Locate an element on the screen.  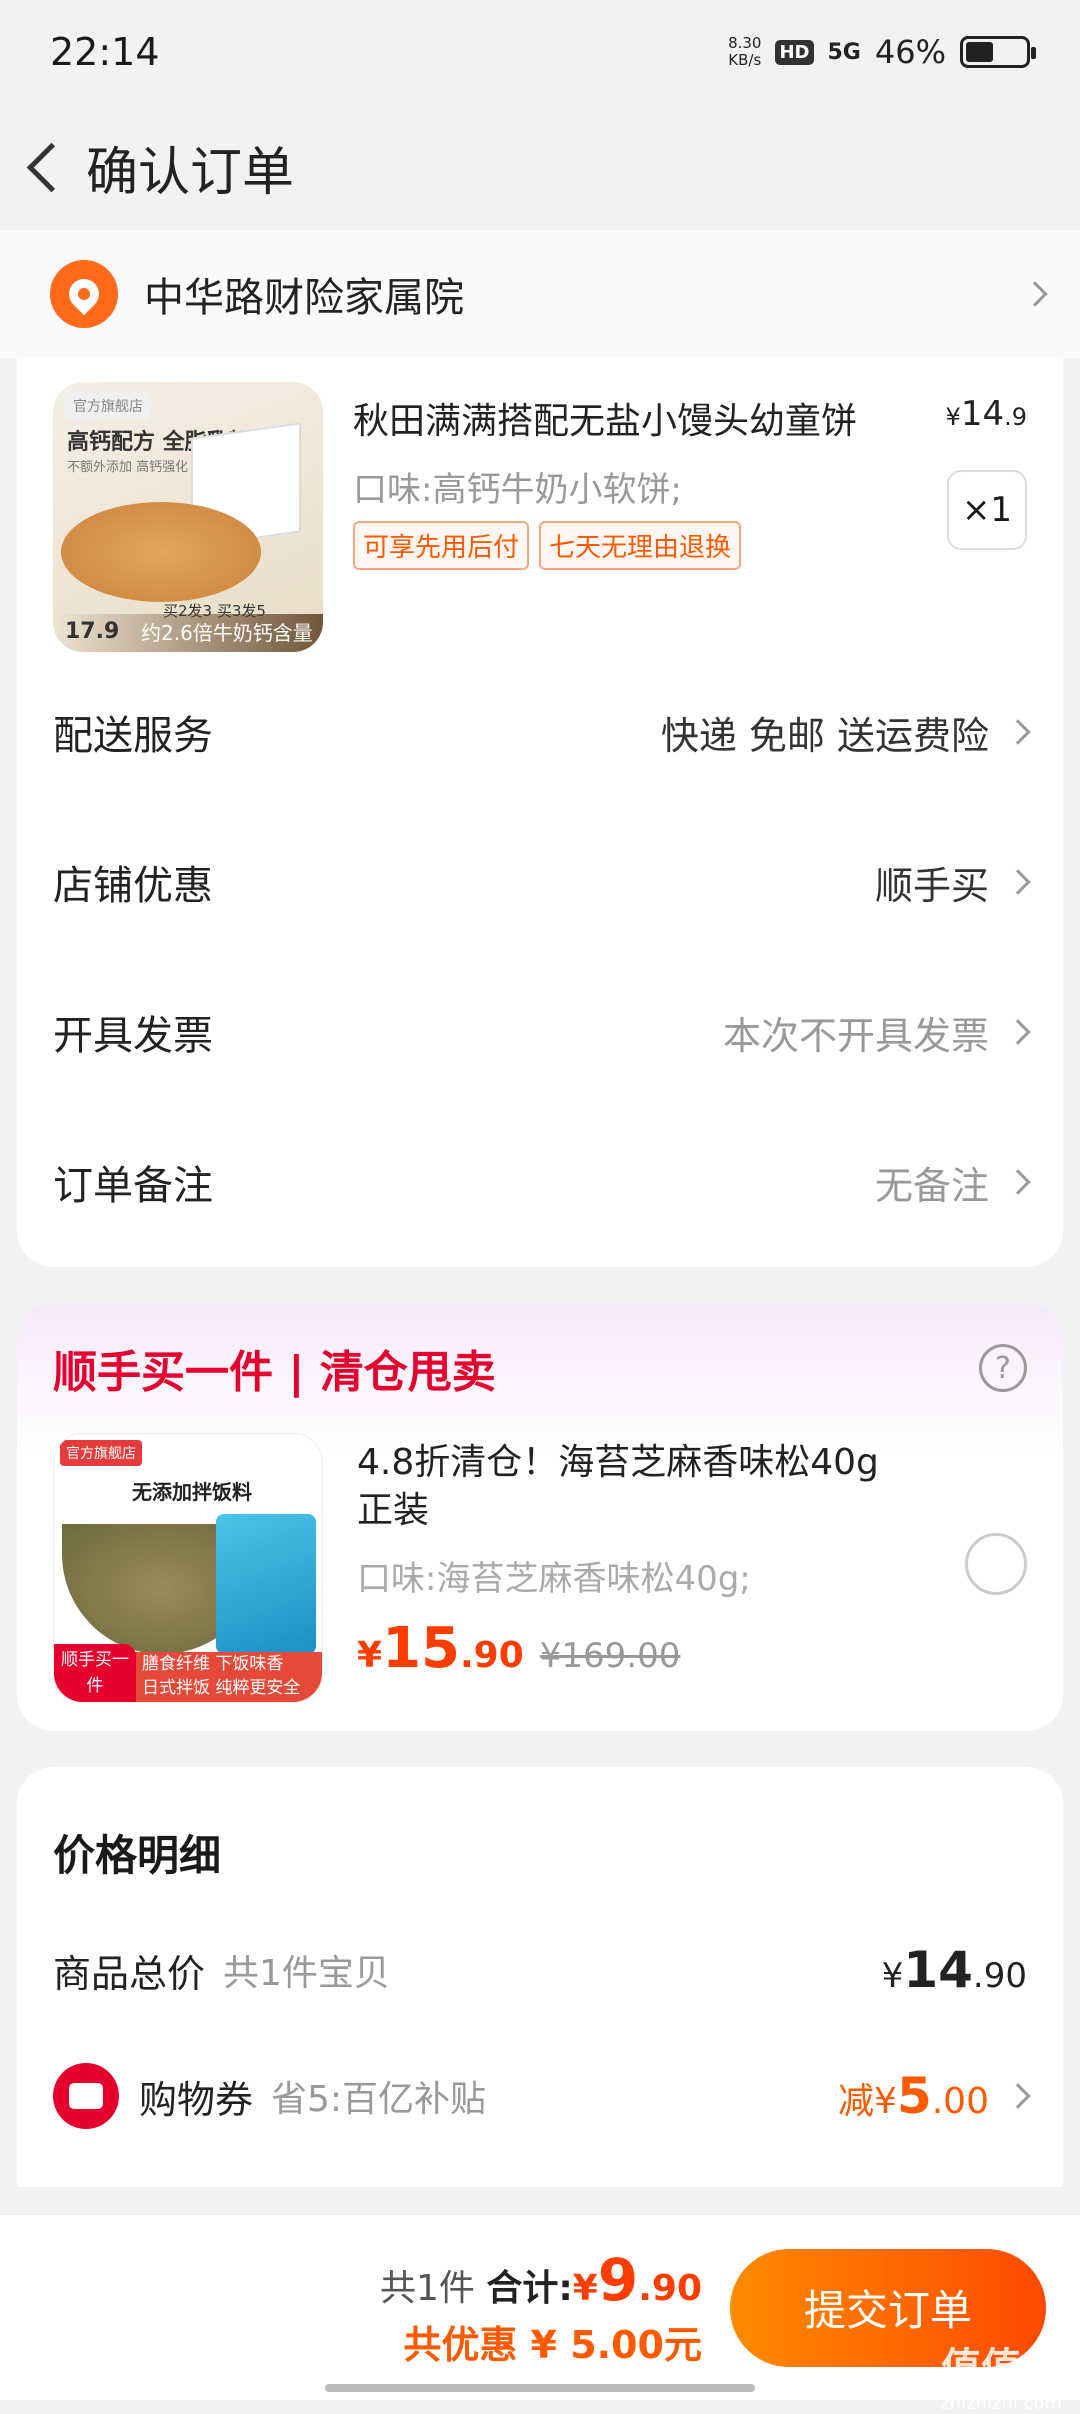
delivery-row: 配送服务 快递 免邮 送运费险 is located at coordinates (542, 732).